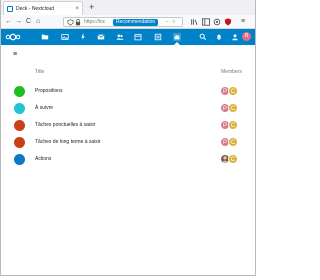 This screenshot has width=320, height=280. What do you see at coordinates (128, 8) in the screenshot?
I see `tab-strip: Deck - Nextcloud × +` at bounding box center [128, 8].